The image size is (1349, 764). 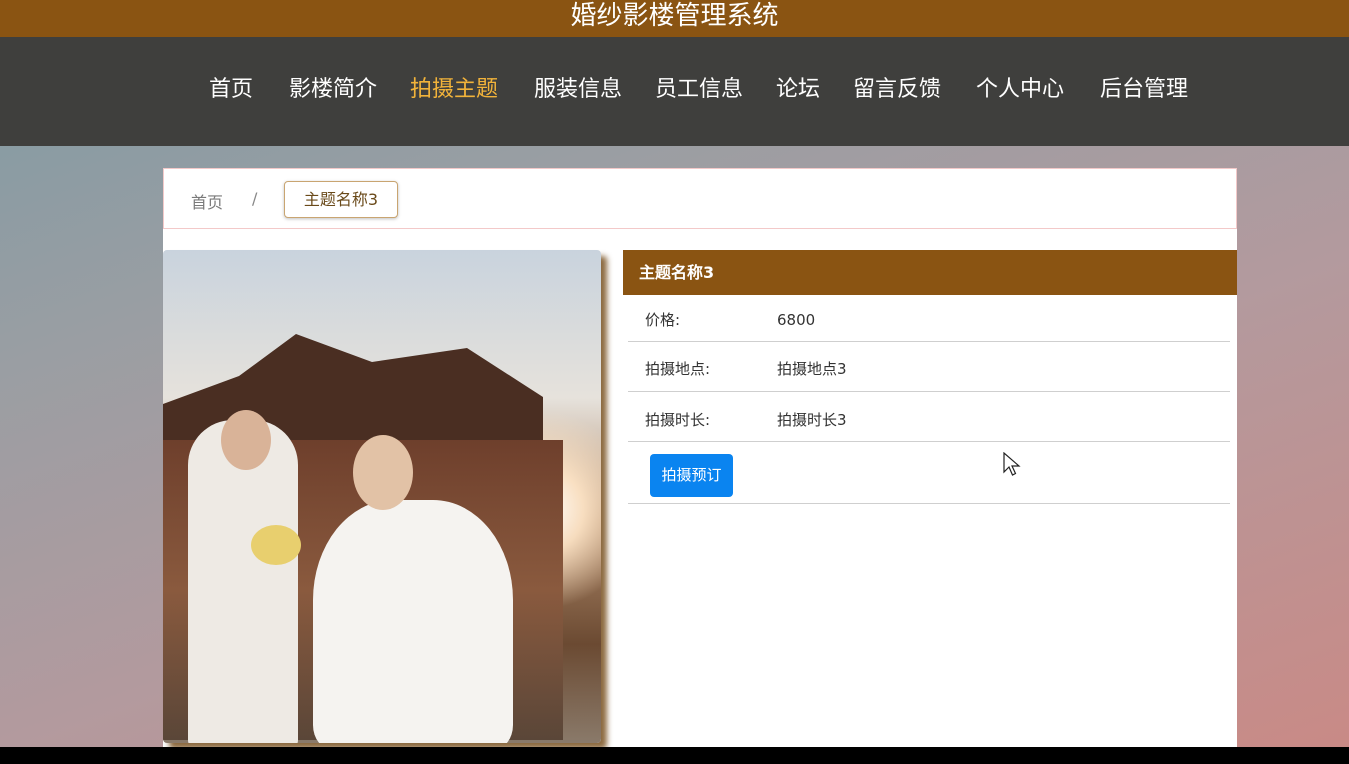 I want to click on nav-item-admin: 后台管理, so click(x=1144, y=90).